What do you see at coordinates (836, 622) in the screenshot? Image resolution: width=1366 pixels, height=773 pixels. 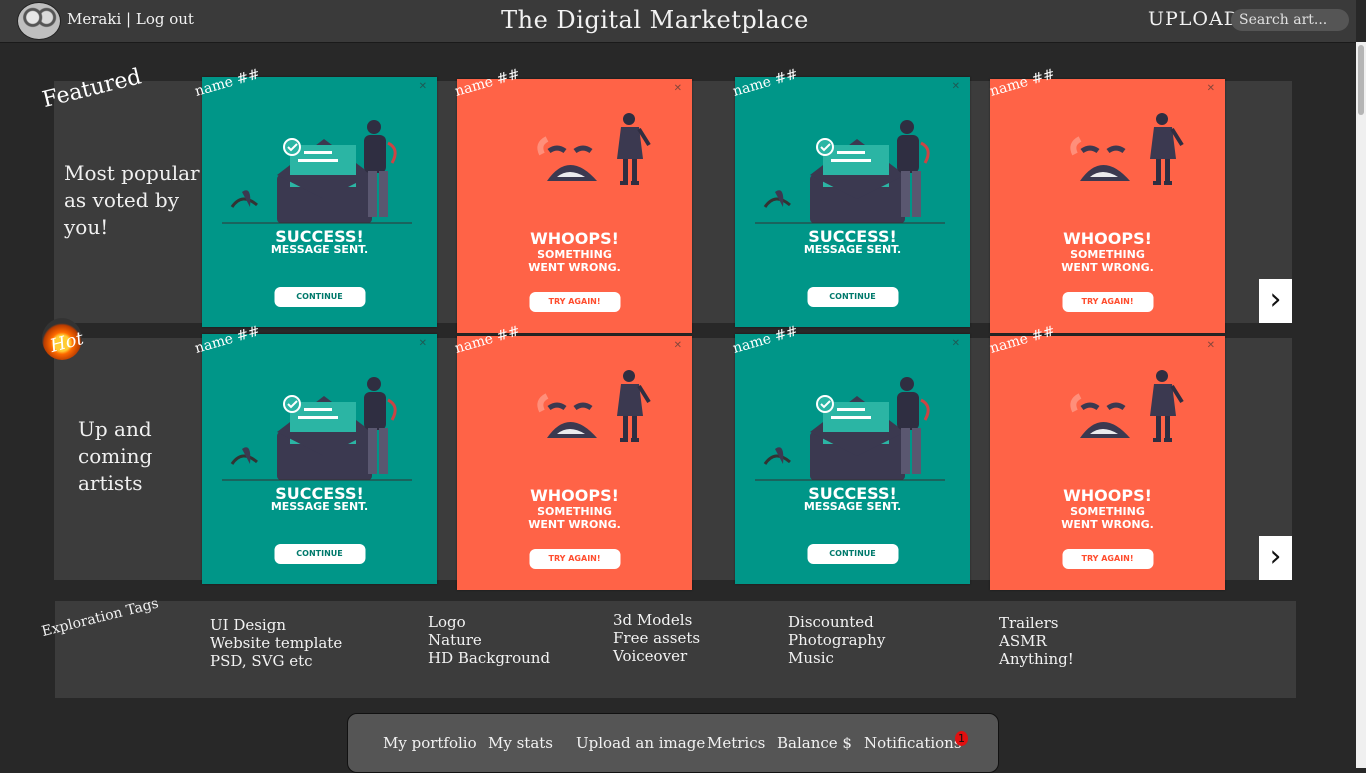 I see `exploration-tag: Discounted` at bounding box center [836, 622].